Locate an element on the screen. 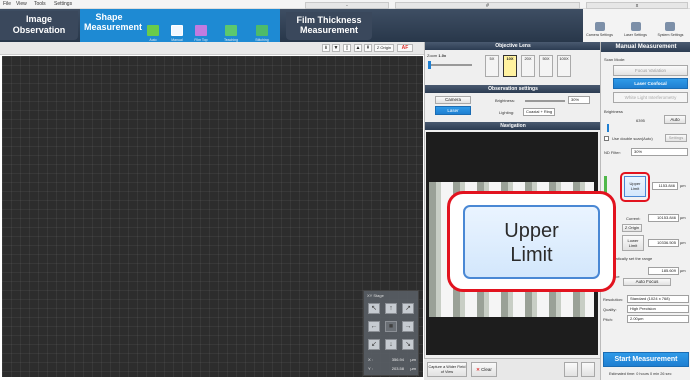 This screenshot has width=690, height=380. autofocus-button: AF is located at coordinates (405, 48).